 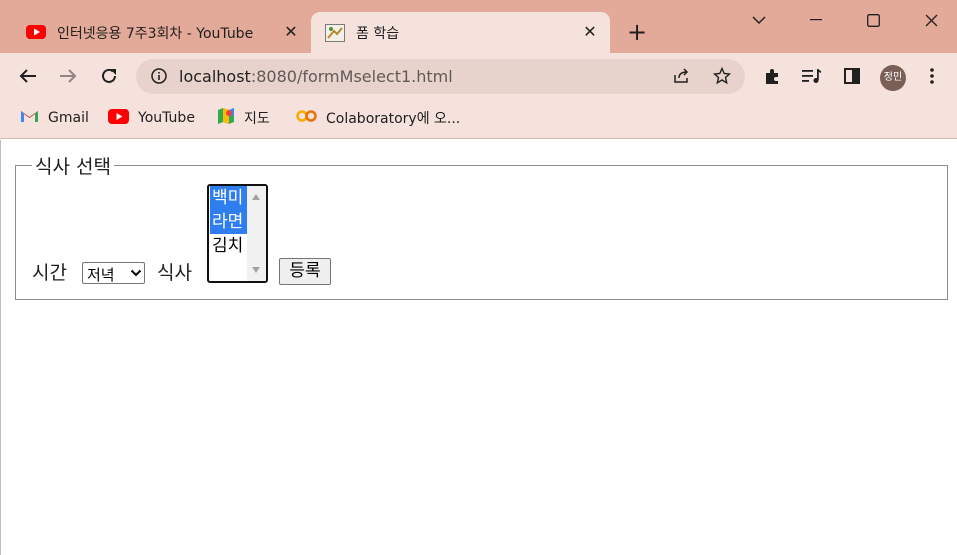 I want to click on submit-button: 등록, so click(x=305, y=271).